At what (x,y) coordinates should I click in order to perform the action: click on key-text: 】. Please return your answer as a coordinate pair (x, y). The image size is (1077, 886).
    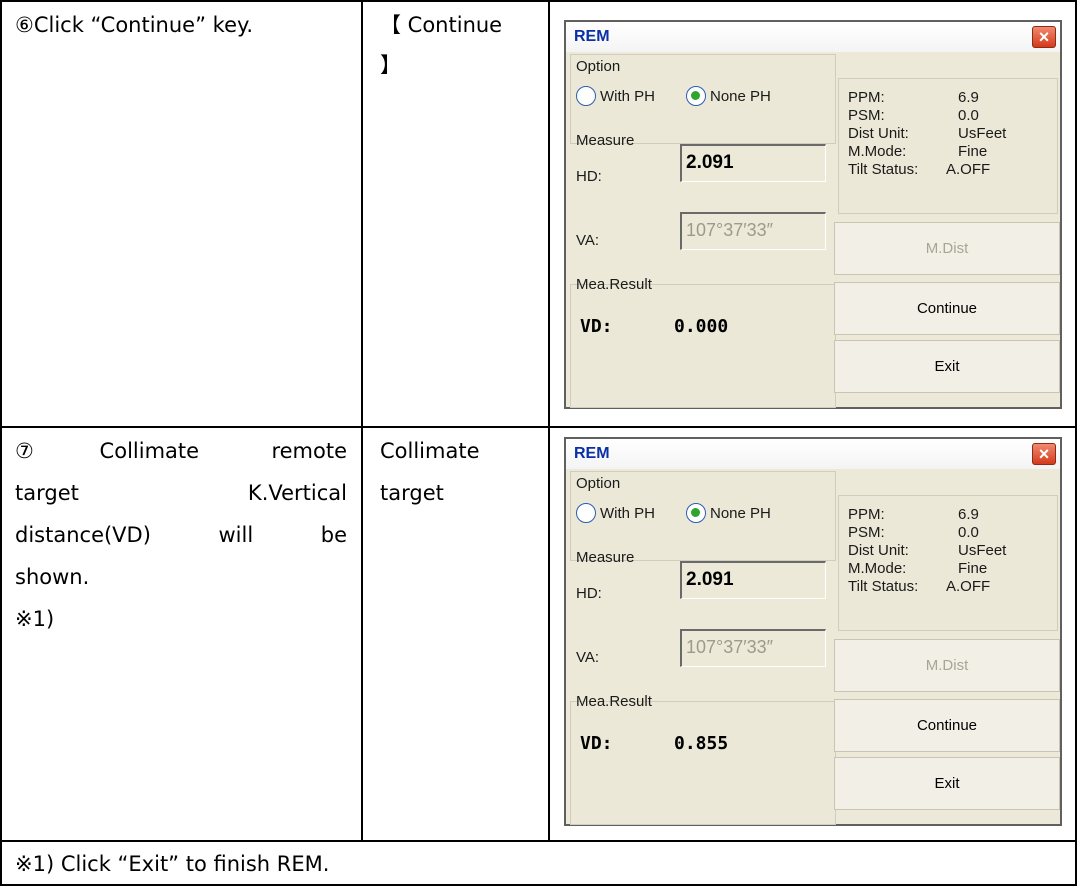
    Looking at the image, I should click on (390, 65).